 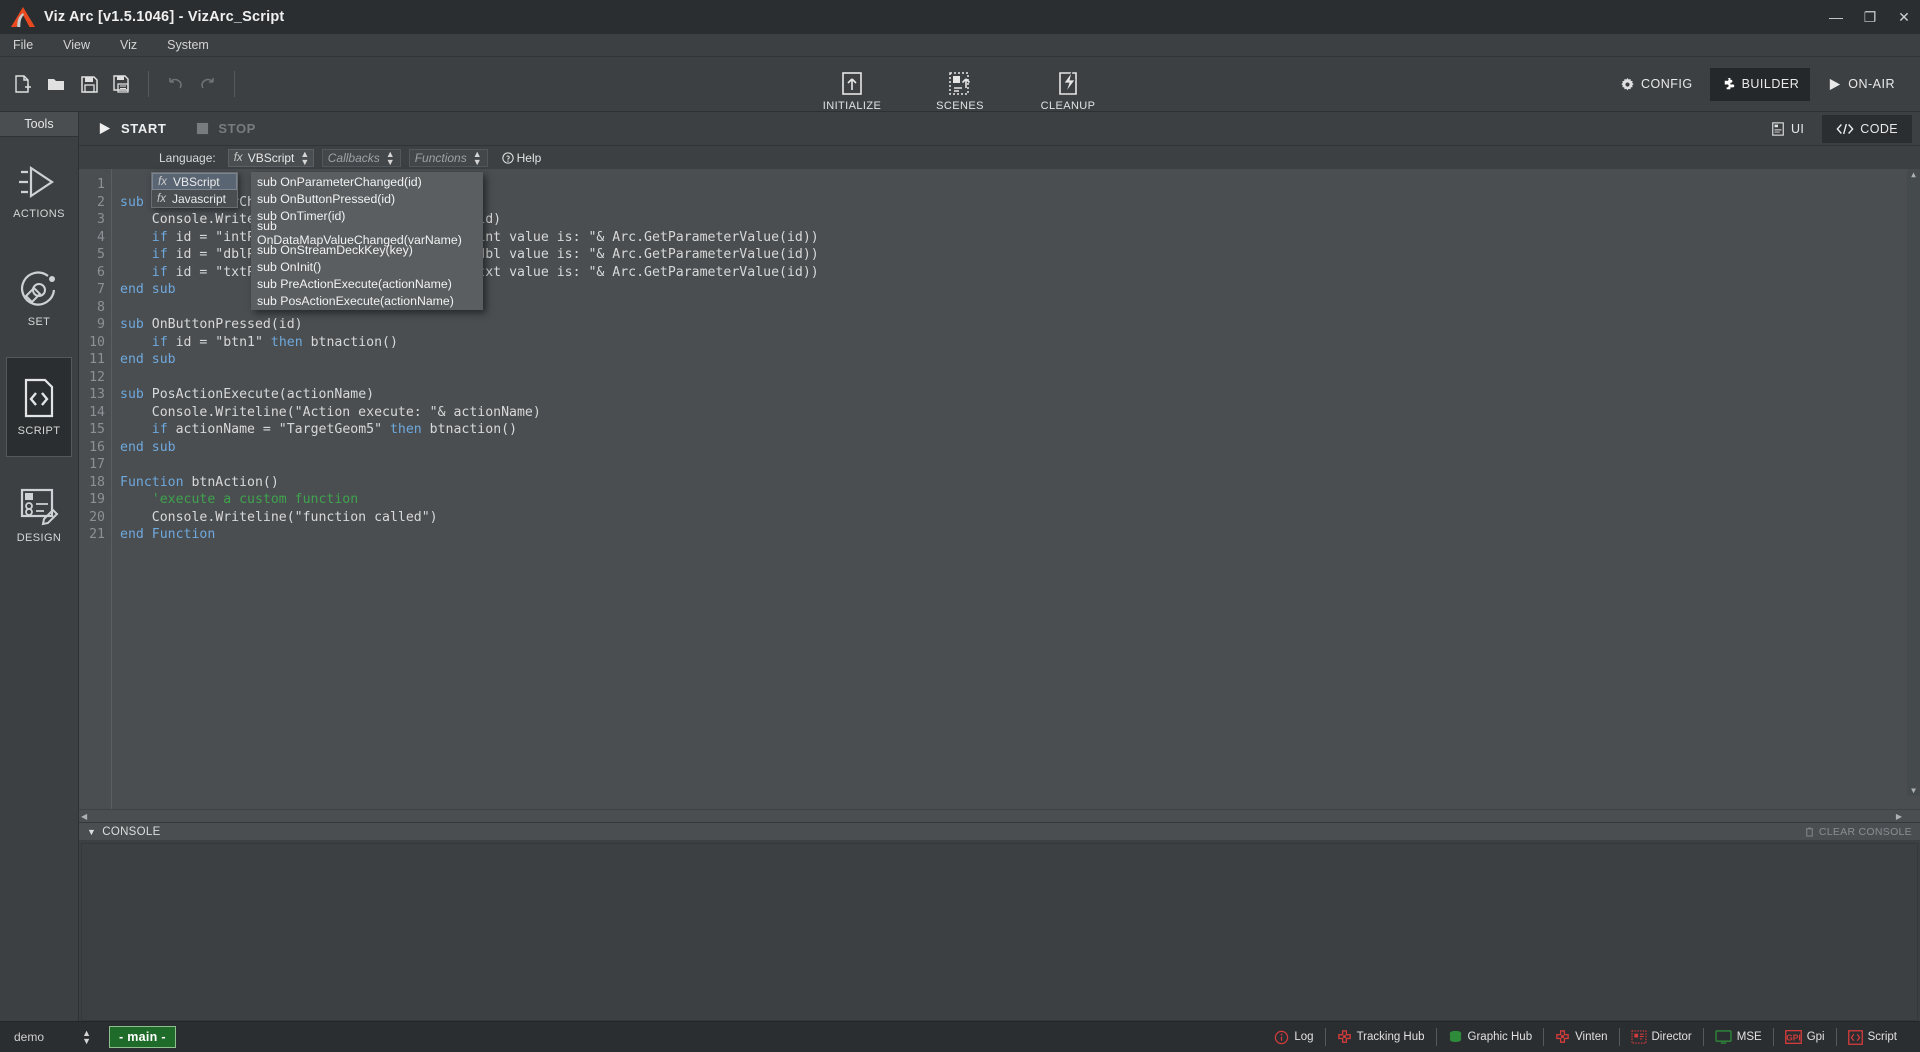 What do you see at coordinates (39, 322) in the screenshot?
I see `sidebar-label-set: SET` at bounding box center [39, 322].